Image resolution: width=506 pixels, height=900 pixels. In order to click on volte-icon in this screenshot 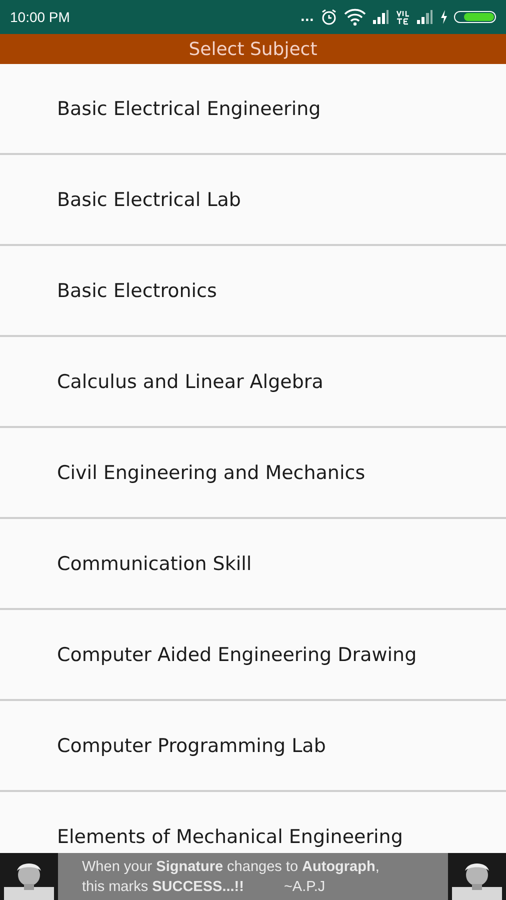, I will do `click(403, 17)`.